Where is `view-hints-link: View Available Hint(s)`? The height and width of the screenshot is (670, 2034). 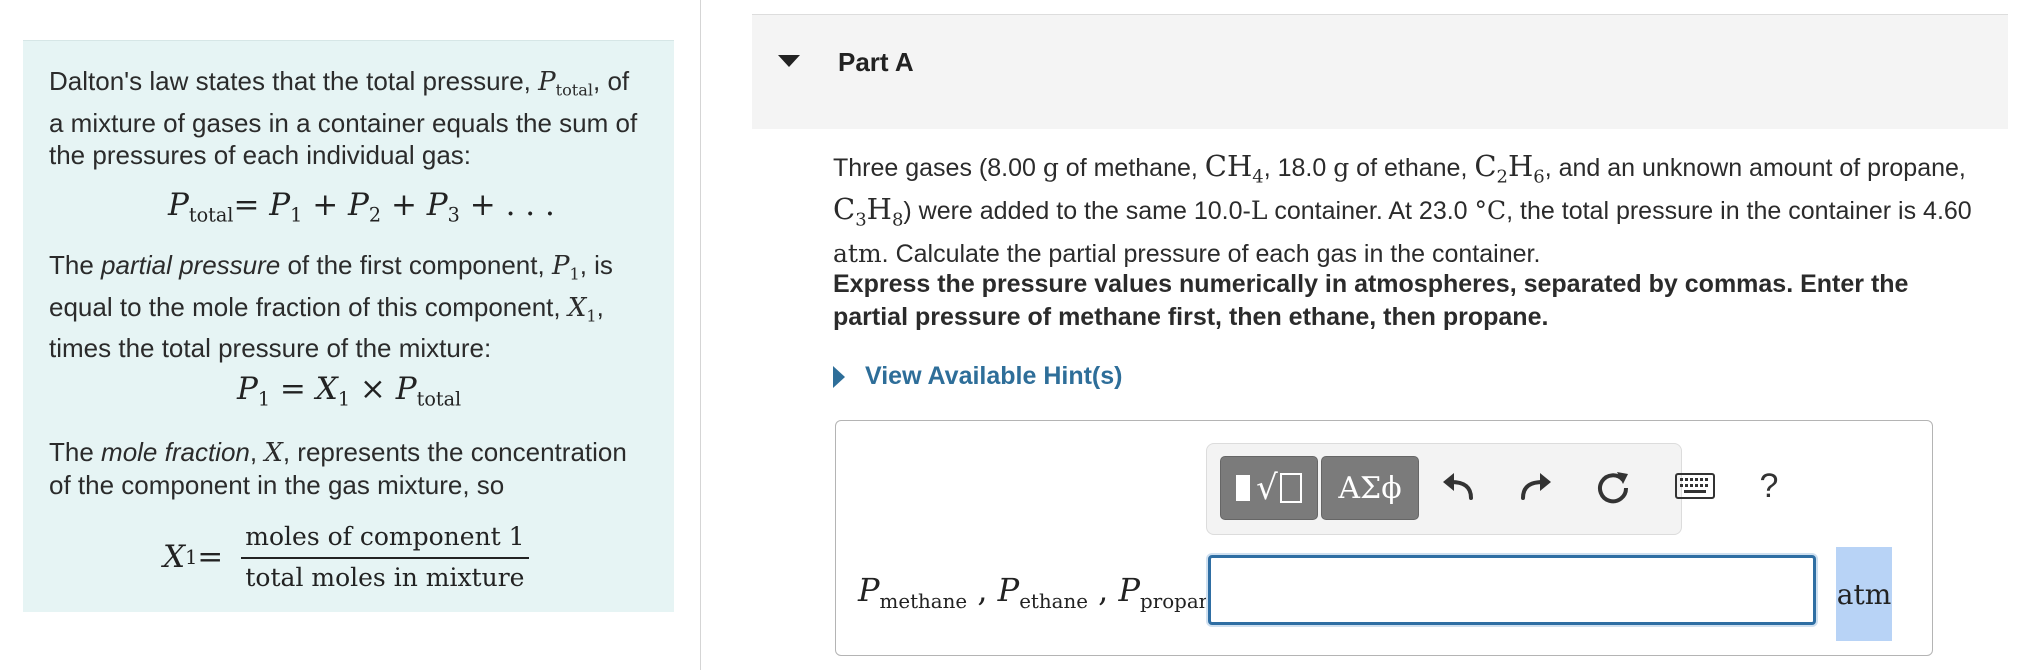
view-hints-link: View Available Hint(s) is located at coordinates (977, 376).